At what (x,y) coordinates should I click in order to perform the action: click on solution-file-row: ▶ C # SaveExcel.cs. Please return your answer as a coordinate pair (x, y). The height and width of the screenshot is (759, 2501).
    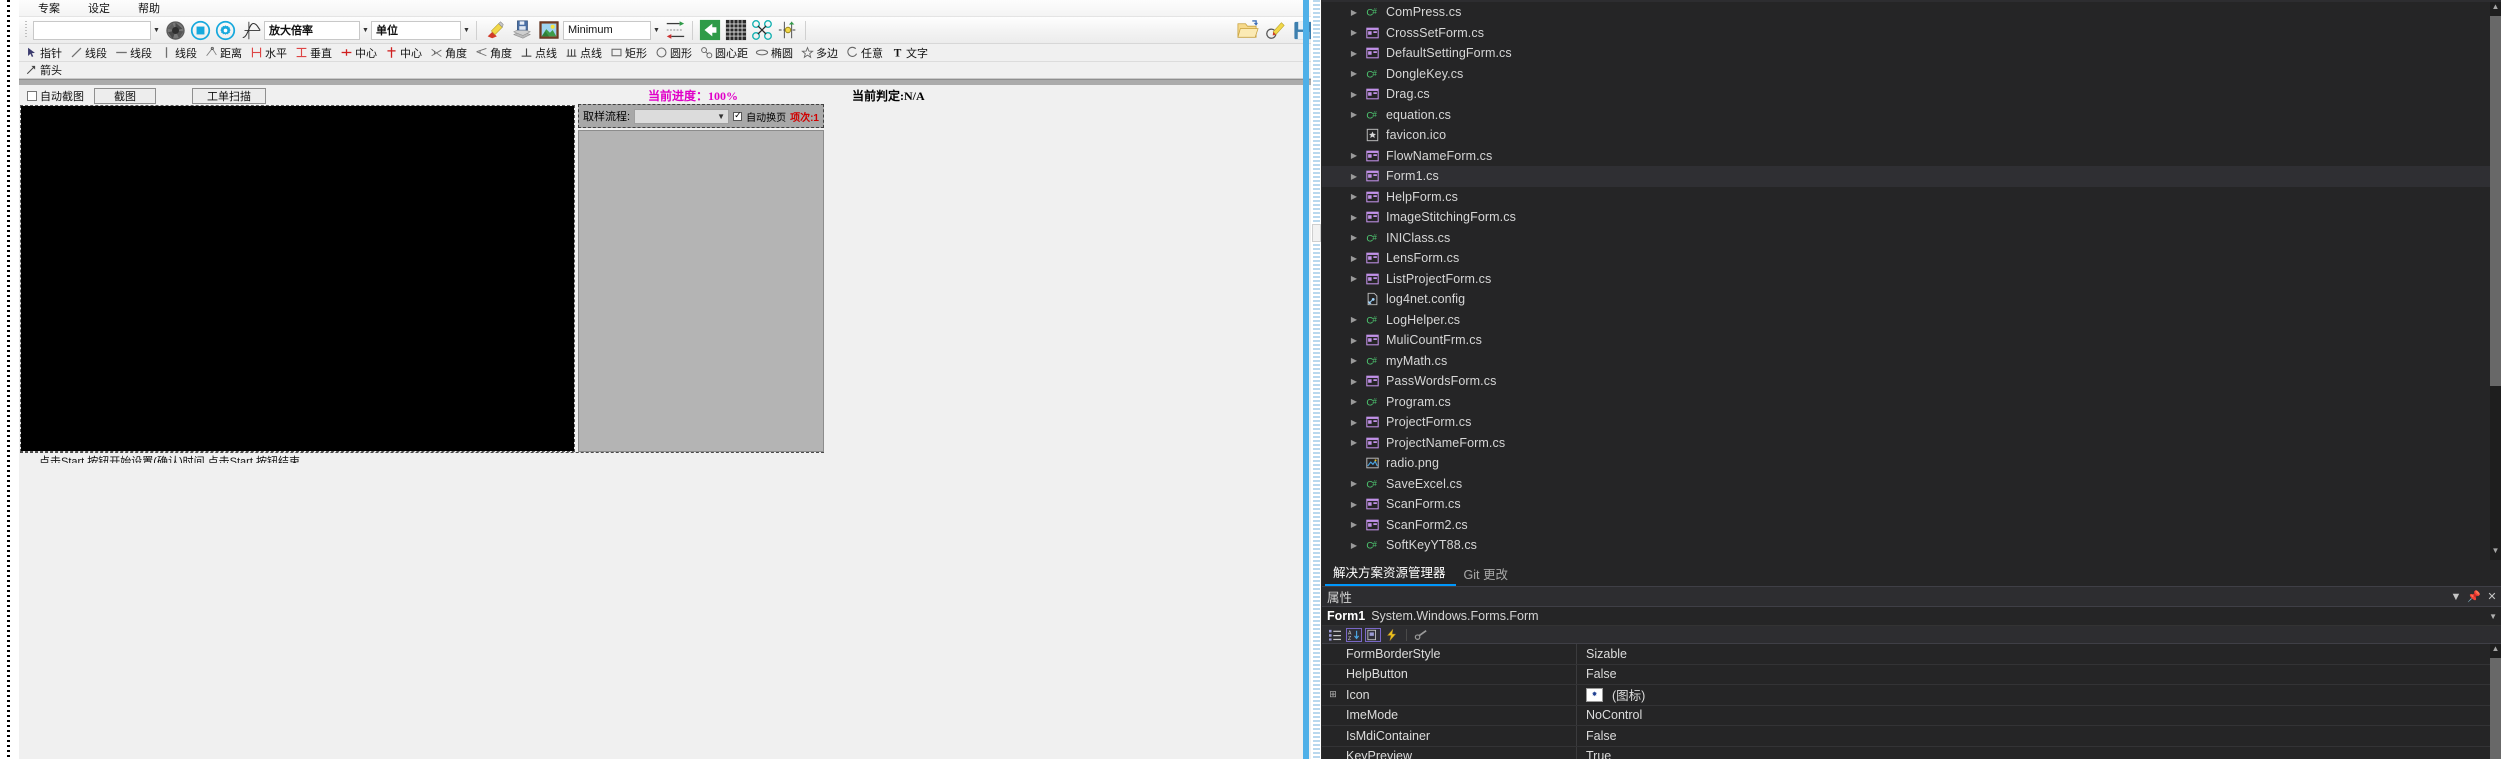
    Looking at the image, I should click on (1911, 484).